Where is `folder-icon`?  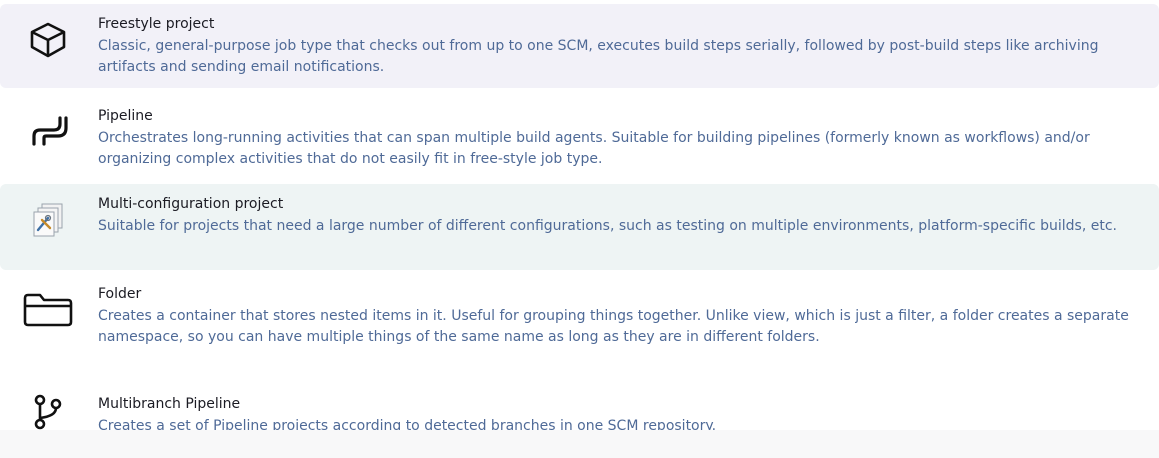
folder-icon is located at coordinates (48, 310).